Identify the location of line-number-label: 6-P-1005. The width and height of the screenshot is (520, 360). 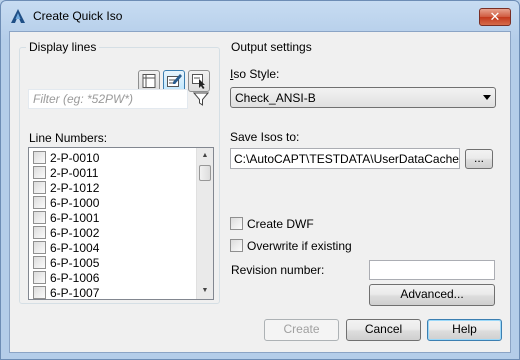
(75, 262).